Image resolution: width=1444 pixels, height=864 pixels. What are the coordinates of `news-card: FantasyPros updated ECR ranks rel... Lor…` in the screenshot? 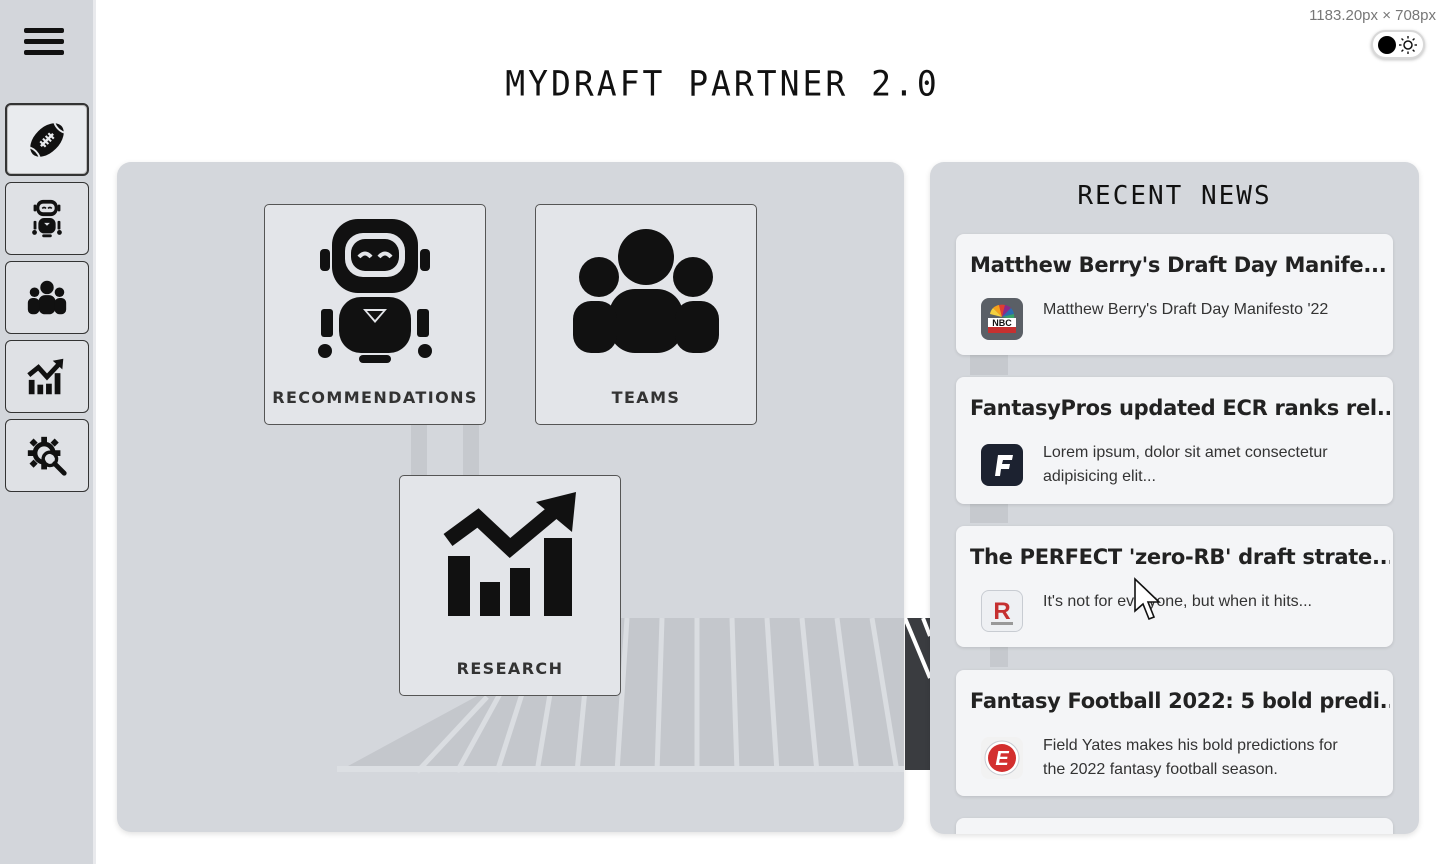 It's located at (1174, 440).